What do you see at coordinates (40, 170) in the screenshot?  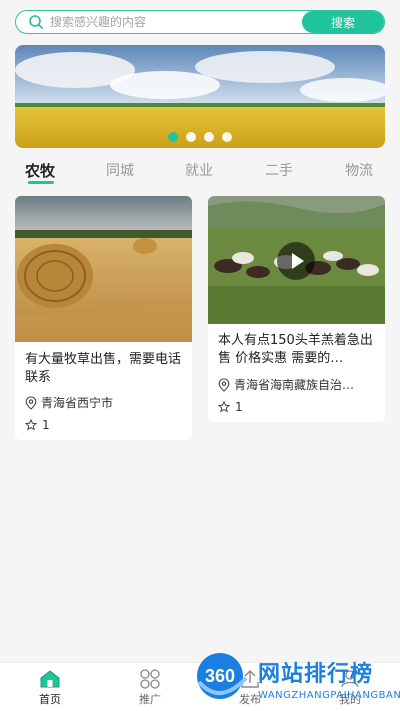 I see `tab-farming: 农牧` at bounding box center [40, 170].